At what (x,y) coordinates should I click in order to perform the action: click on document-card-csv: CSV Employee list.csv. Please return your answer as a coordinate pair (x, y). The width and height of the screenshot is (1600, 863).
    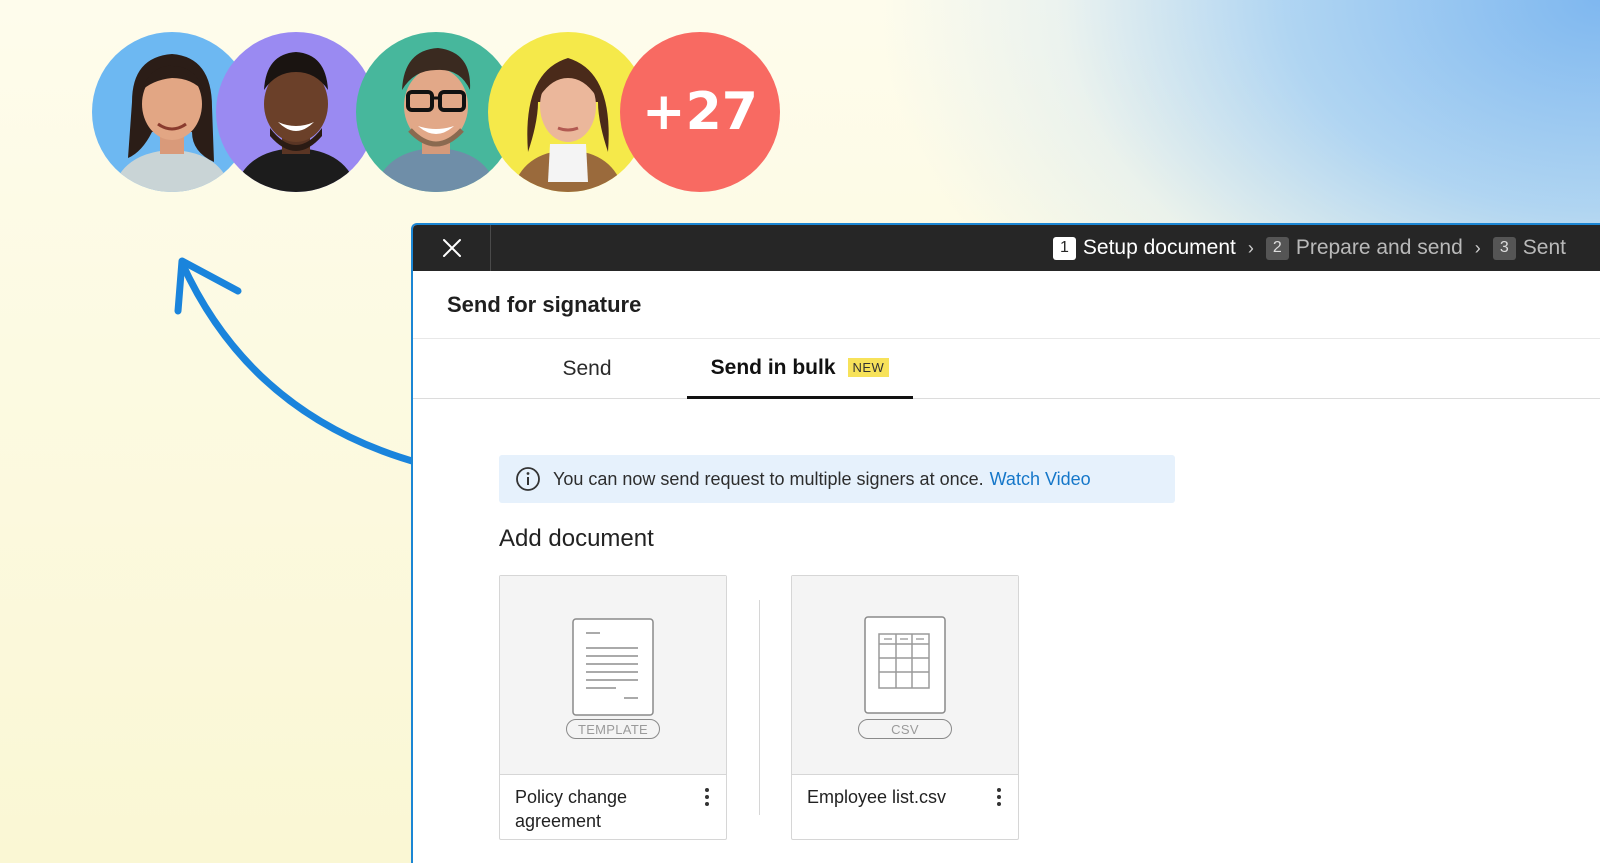
    Looking at the image, I should click on (905, 707).